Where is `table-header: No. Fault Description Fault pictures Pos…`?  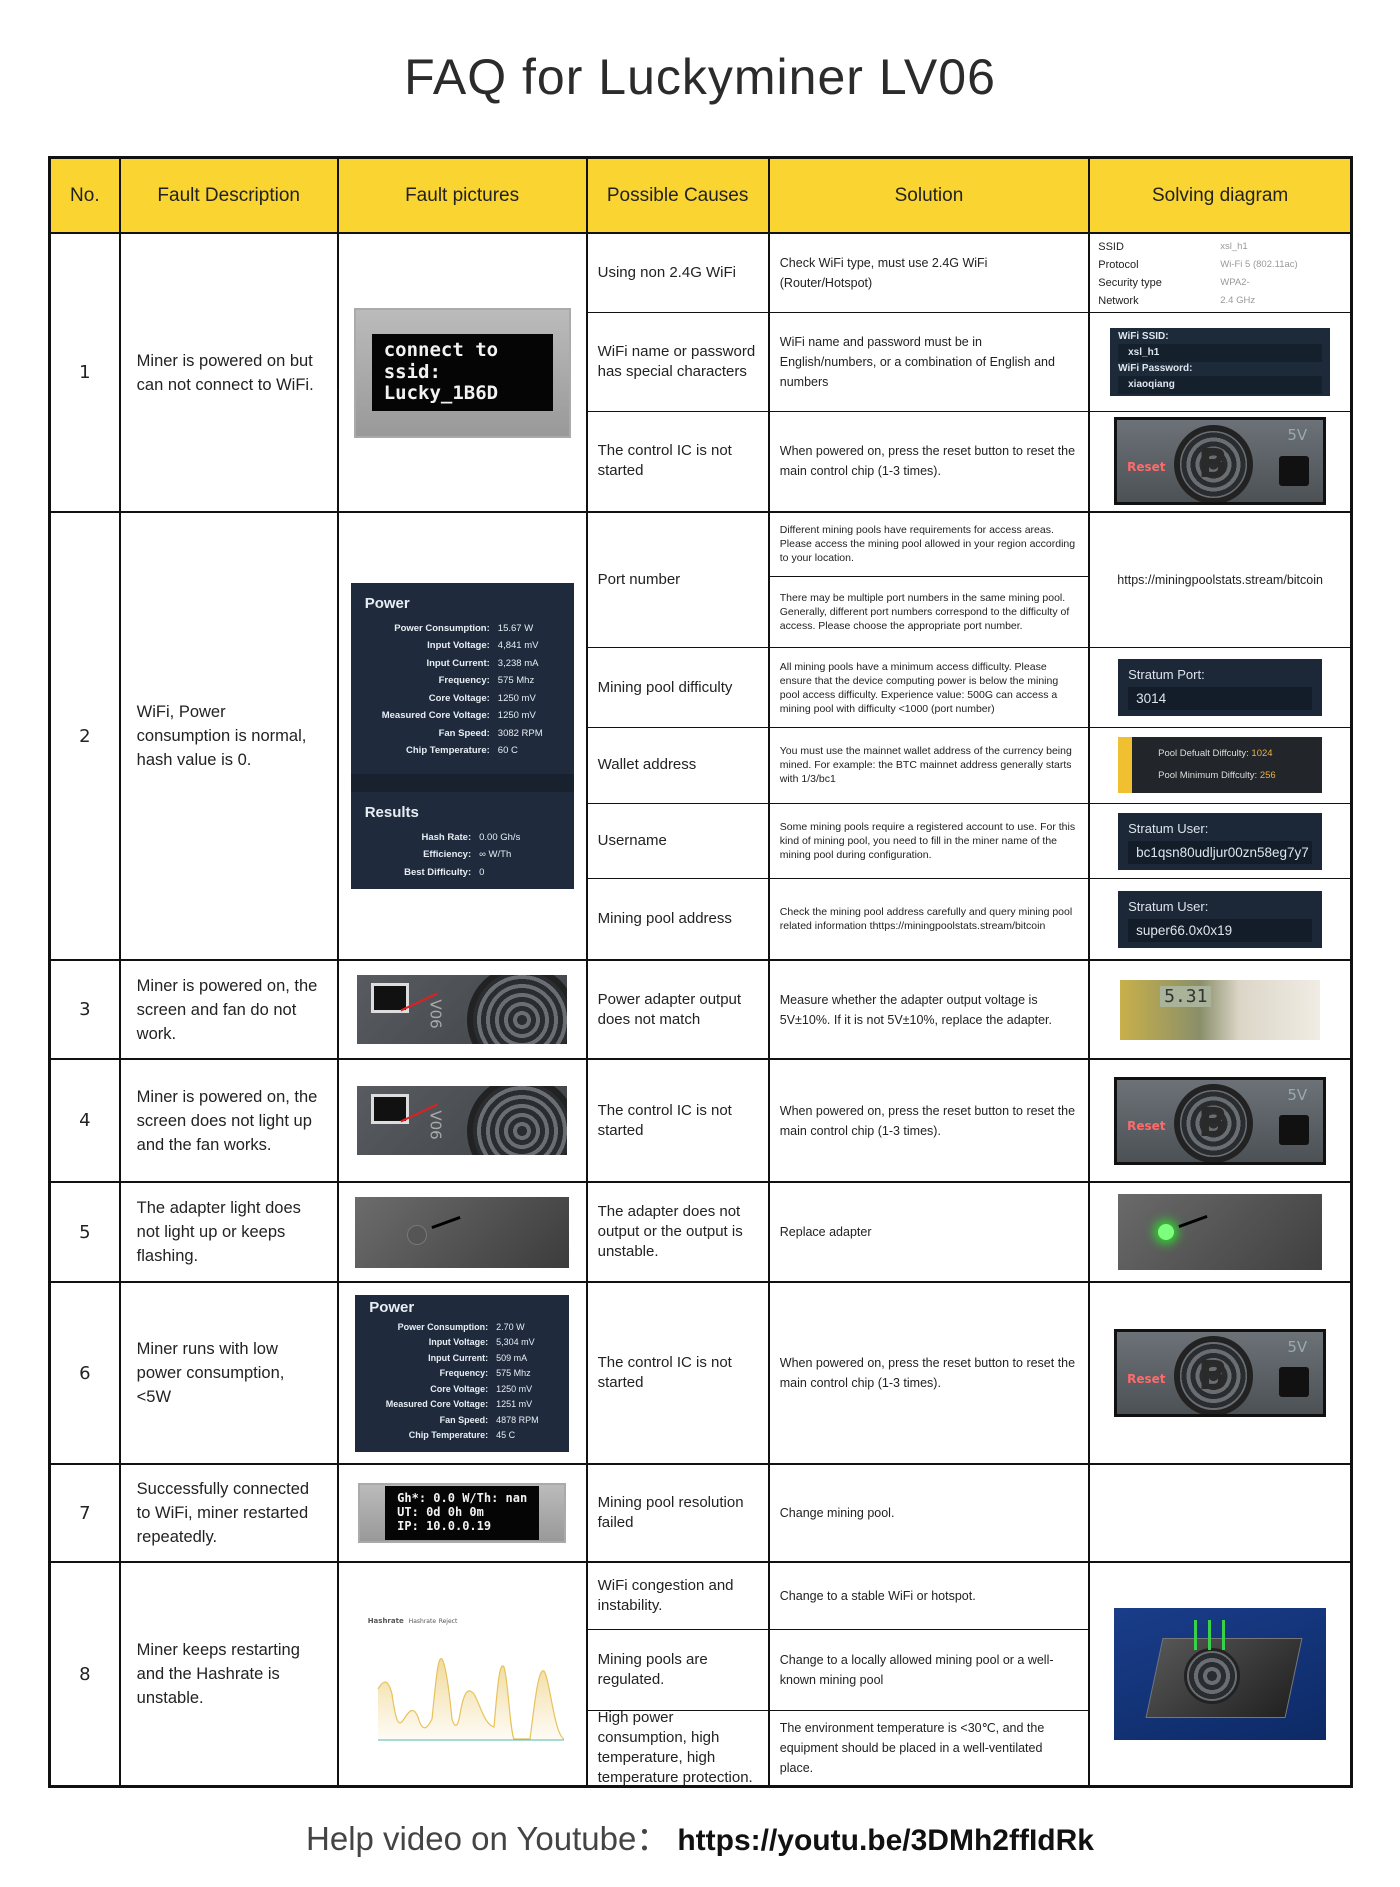 table-header: No. Fault Description Fault pictures Pos… is located at coordinates (700, 196).